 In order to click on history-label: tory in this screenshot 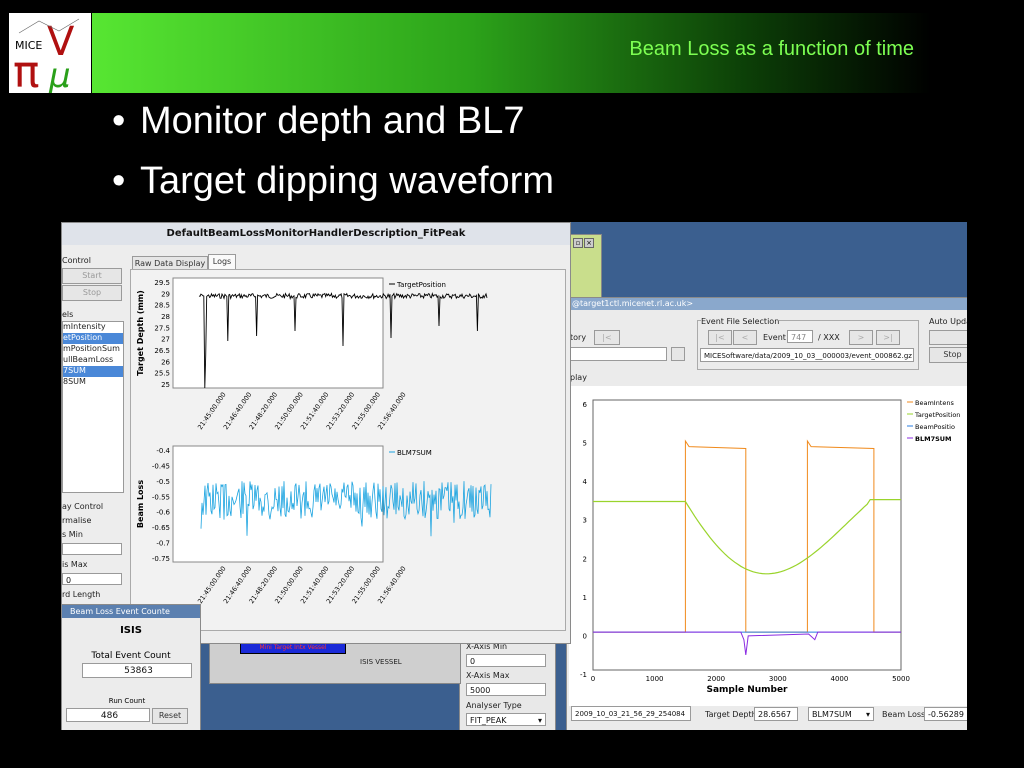, I will do `click(578, 337)`.